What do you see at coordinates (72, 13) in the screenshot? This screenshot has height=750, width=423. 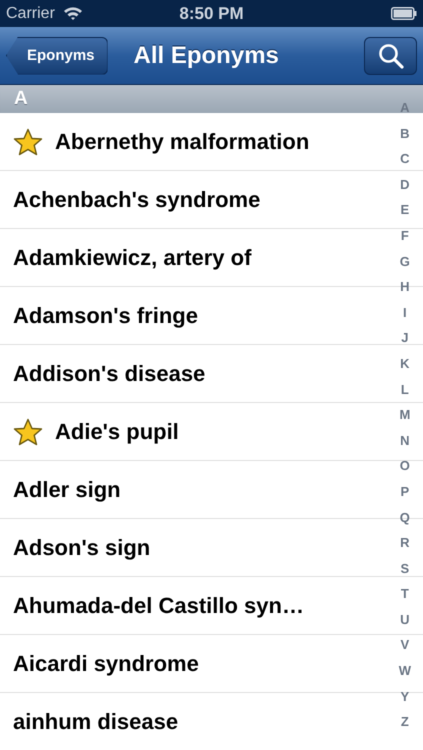 I see `wifi-icon` at bounding box center [72, 13].